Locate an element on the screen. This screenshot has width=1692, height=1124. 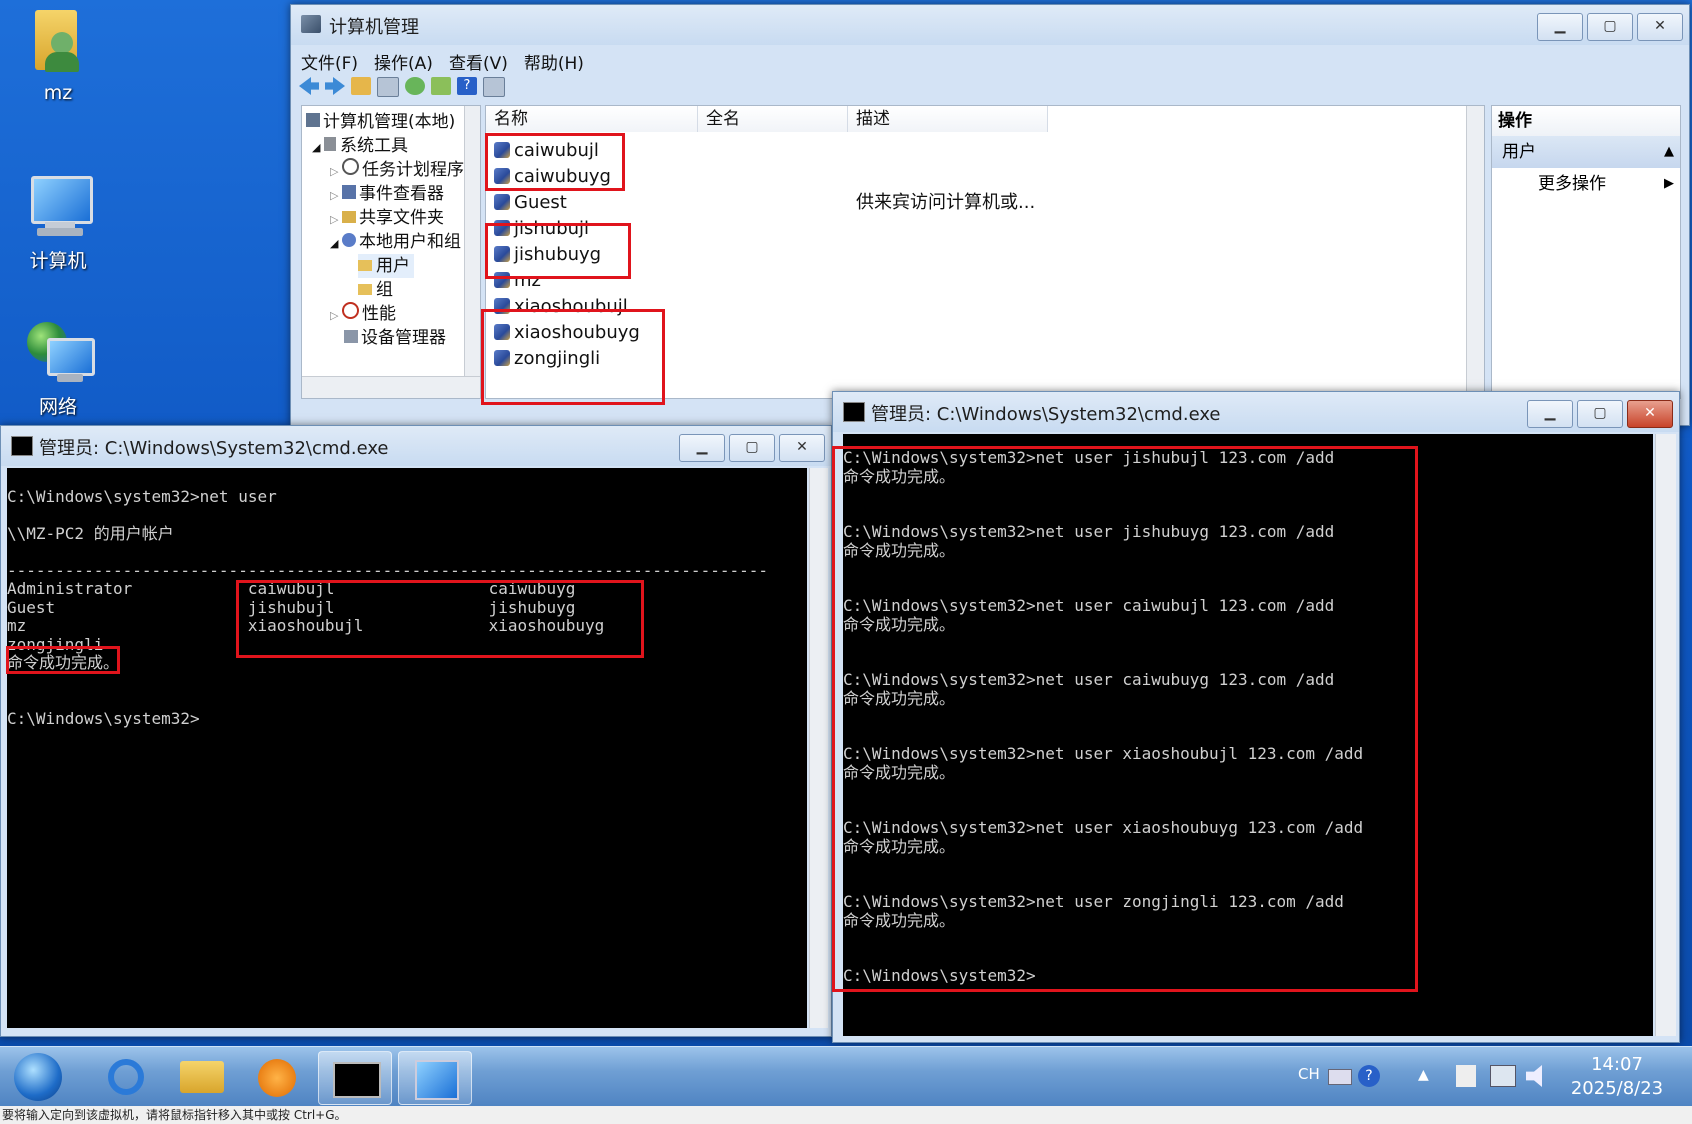
collapse-arrow-icon: ◢ is located at coordinates (318, 147).